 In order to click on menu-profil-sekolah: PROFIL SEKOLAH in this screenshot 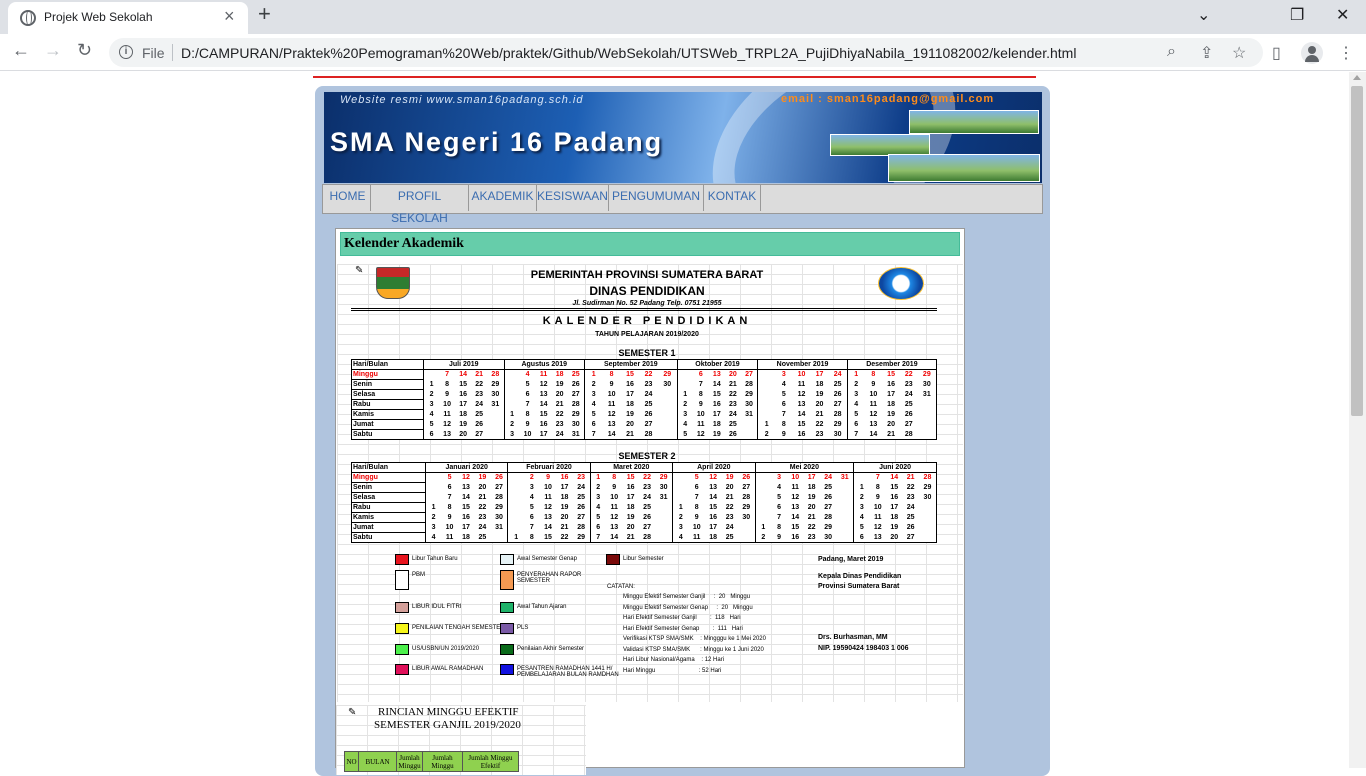, I will do `click(420, 205)`.